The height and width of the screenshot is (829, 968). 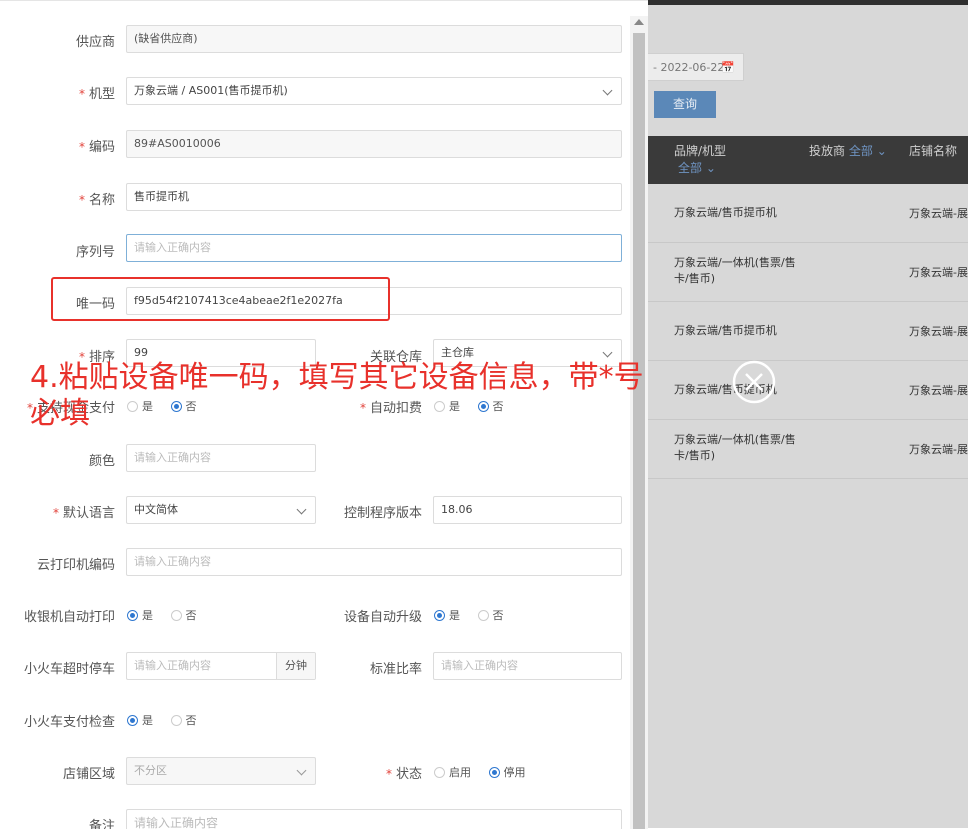 I want to click on auto-upgrade-radio-no: 否, so click(x=490, y=615).